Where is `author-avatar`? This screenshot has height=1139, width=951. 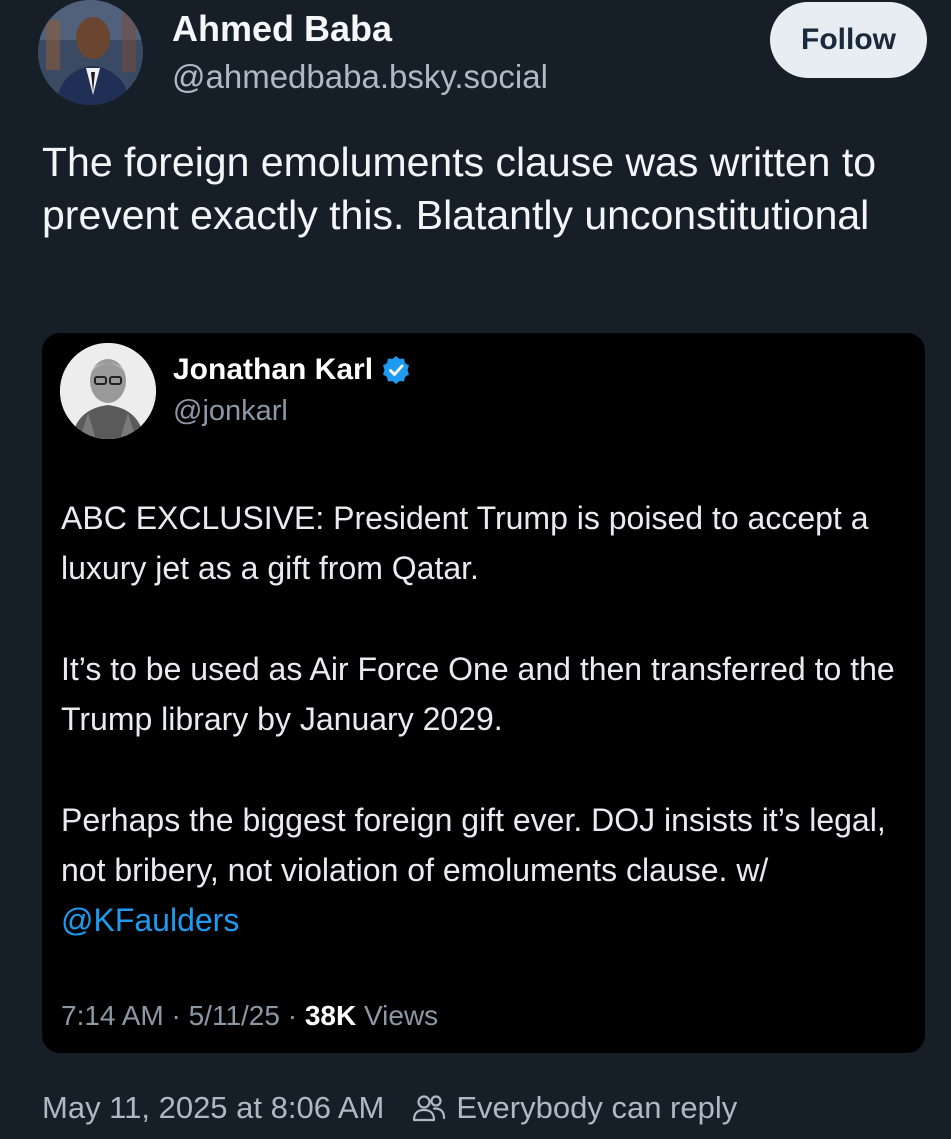
author-avatar is located at coordinates (90, 52).